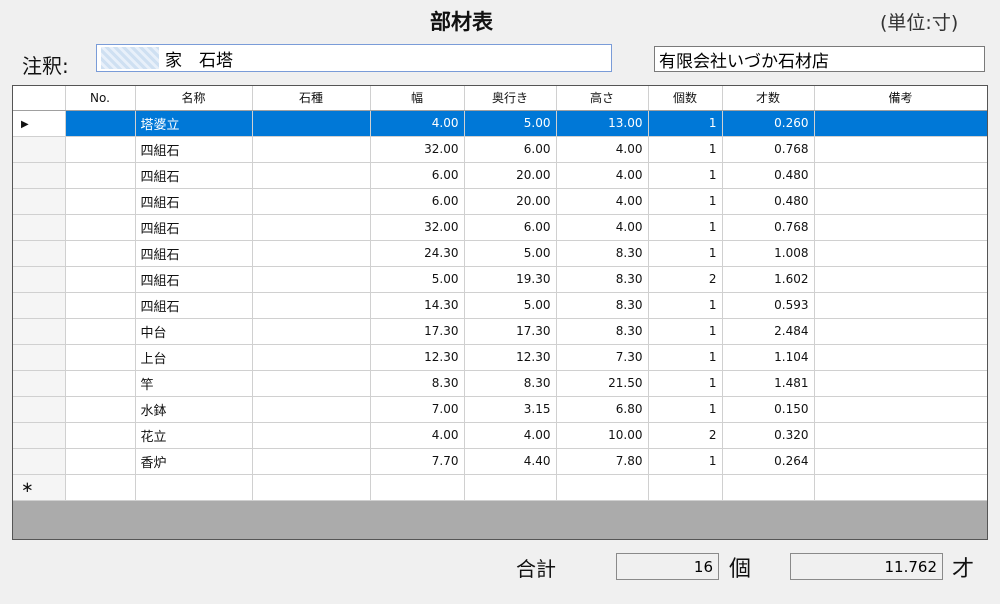 This screenshot has height=604, width=1000. What do you see at coordinates (510, 461) in the screenshot?
I see `cell-depth: 4.40` at bounding box center [510, 461].